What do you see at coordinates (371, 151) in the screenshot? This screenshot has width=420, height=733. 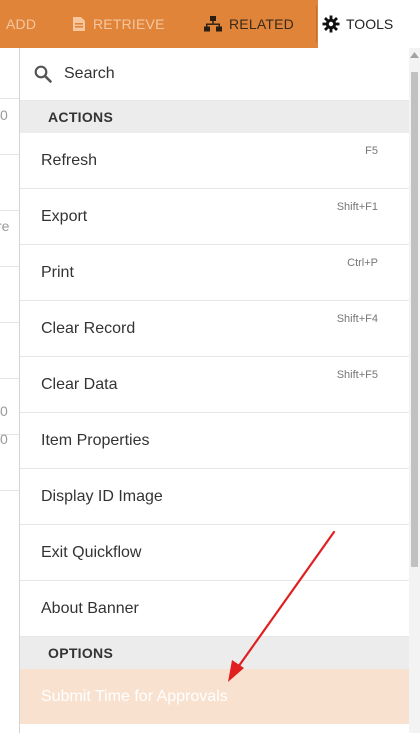 I see `menu-item-shortcut: F5` at bounding box center [371, 151].